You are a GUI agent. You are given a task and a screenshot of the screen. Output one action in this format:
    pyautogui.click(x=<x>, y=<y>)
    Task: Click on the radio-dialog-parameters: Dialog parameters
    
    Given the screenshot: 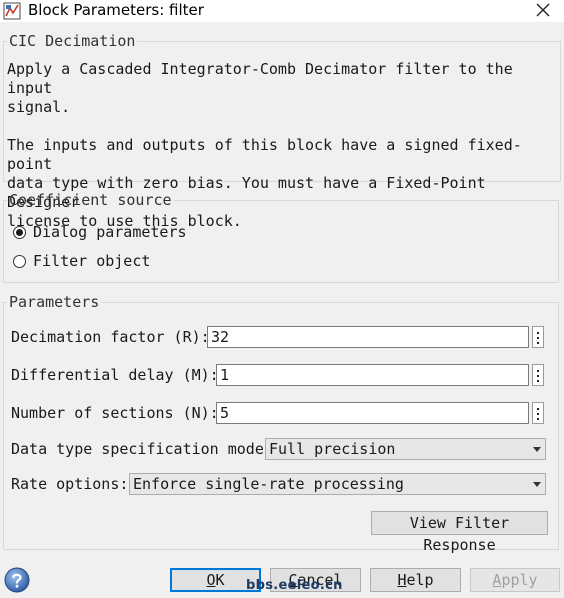 What is the action you would take?
    pyautogui.click(x=100, y=232)
    